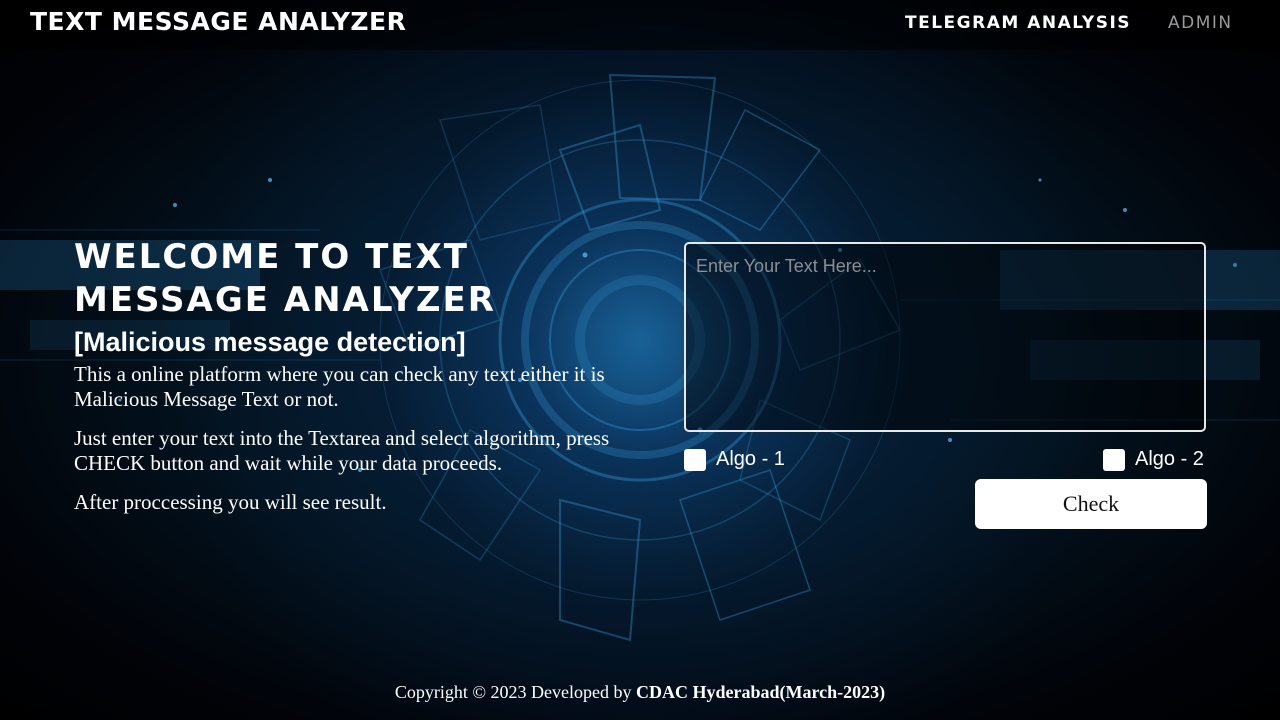  I want to click on nav-telegram-analysis: TELEGRAM ANALYSIS, so click(1018, 23).